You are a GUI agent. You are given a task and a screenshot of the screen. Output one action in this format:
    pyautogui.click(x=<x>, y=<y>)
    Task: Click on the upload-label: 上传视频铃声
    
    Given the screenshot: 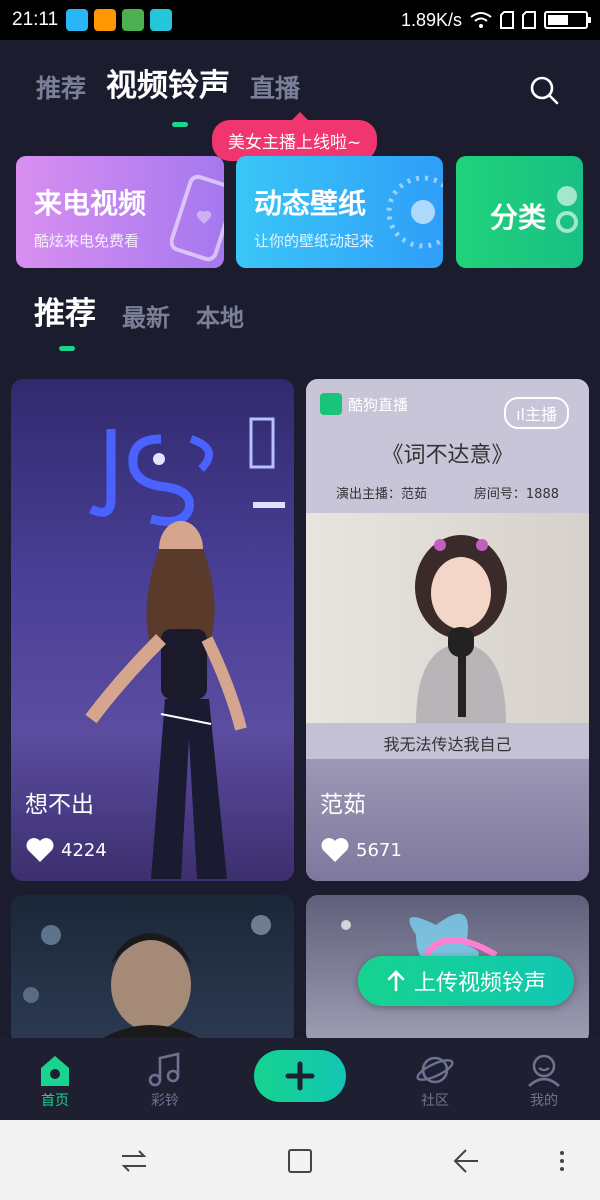 What is the action you would take?
    pyautogui.click(x=479, y=983)
    